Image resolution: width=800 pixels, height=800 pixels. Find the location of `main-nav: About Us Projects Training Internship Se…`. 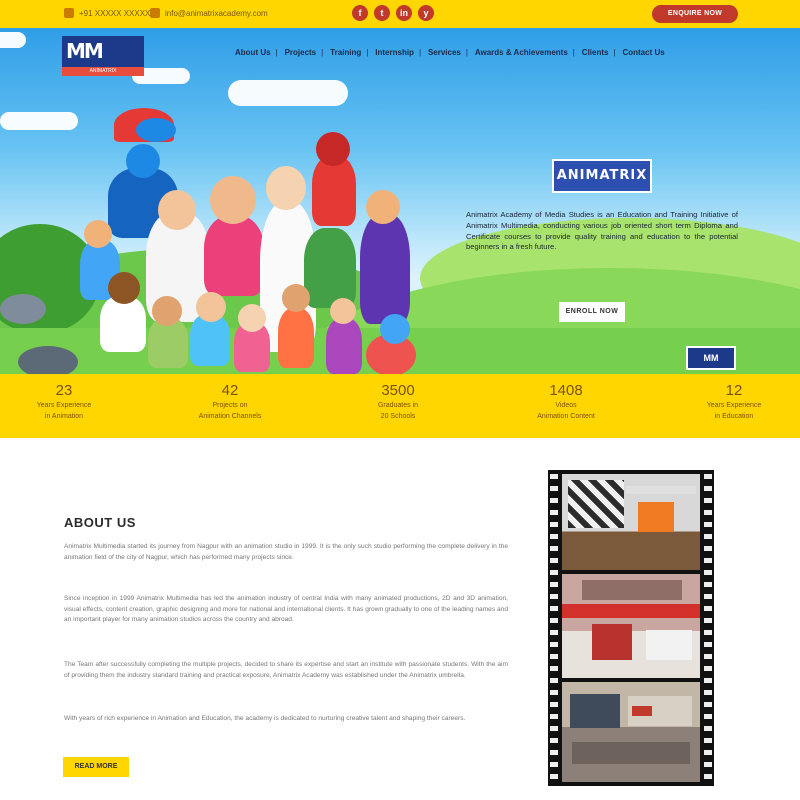

main-nav: About Us Projects Training Internship Se… is located at coordinates (450, 52).